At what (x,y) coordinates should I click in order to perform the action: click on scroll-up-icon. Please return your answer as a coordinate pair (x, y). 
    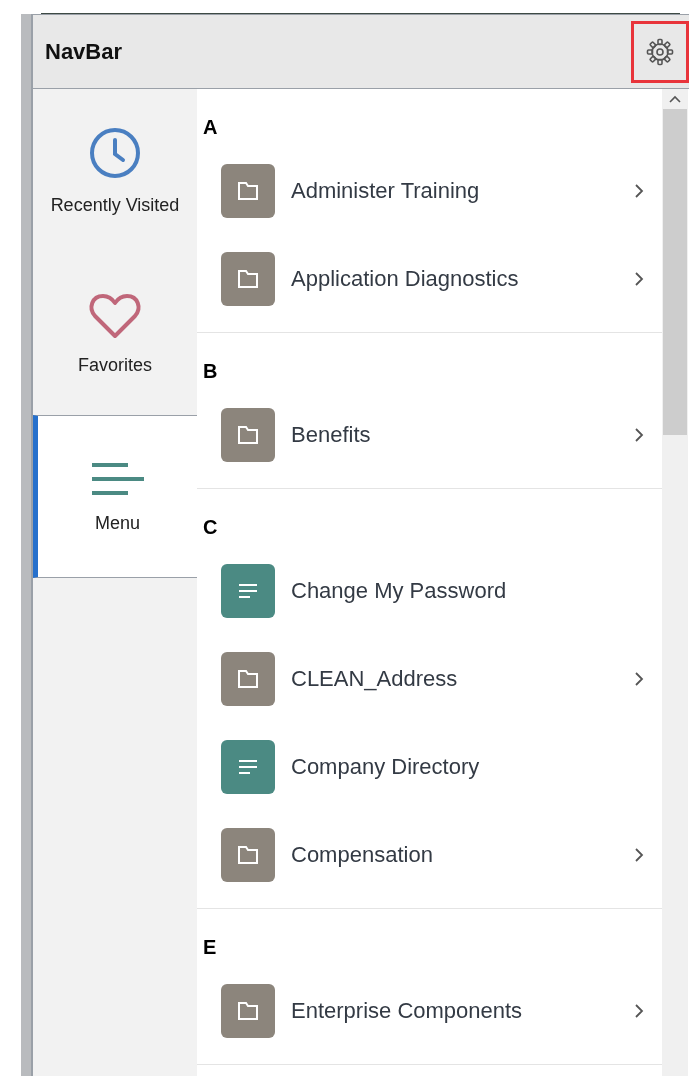
    Looking at the image, I should click on (675, 99).